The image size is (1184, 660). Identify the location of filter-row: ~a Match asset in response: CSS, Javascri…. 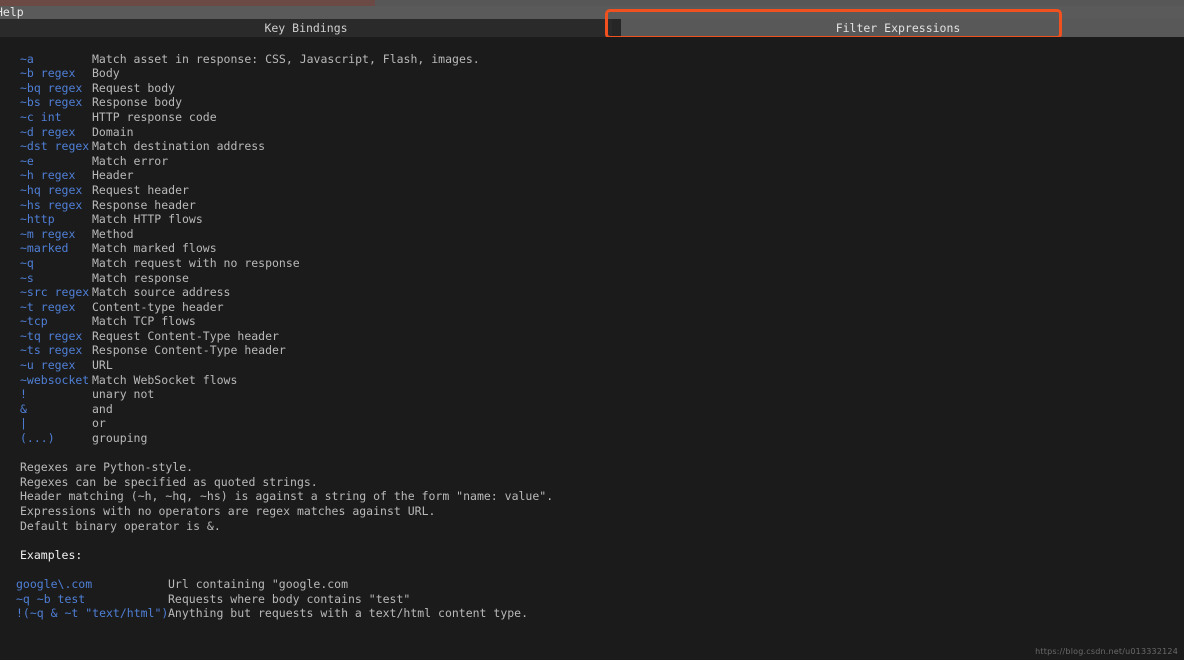
(592, 59).